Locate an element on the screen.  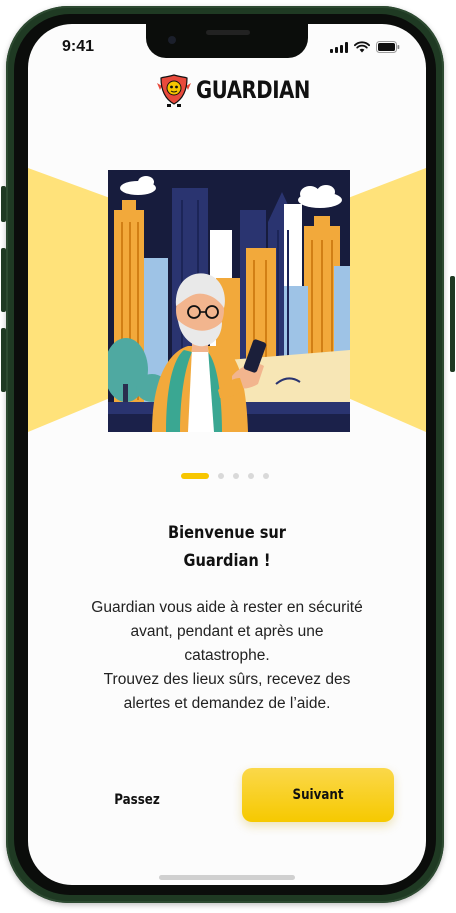
home-indicator is located at coordinates (227, 877).